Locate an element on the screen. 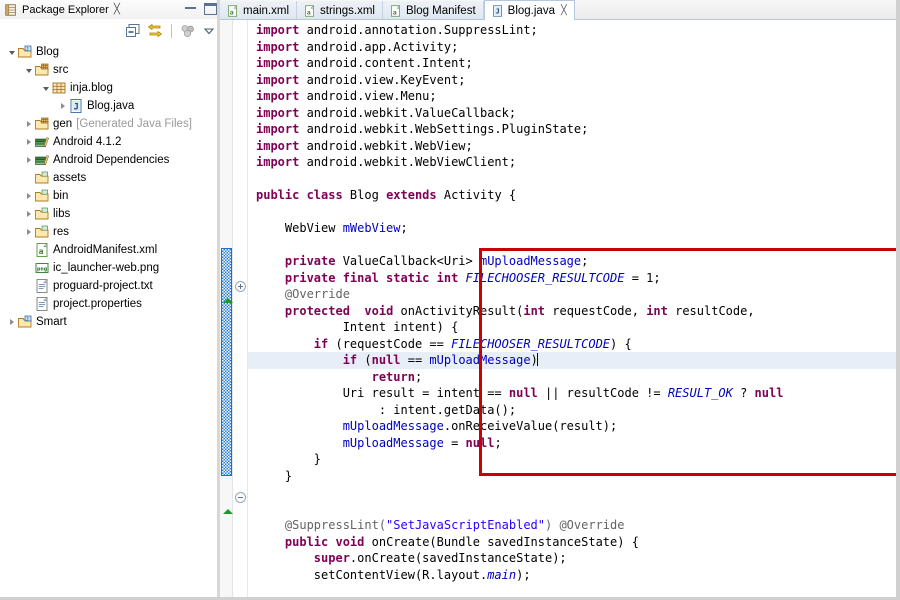  code-line-current: if (null == mUploadMessage) is located at coordinates (574, 360).